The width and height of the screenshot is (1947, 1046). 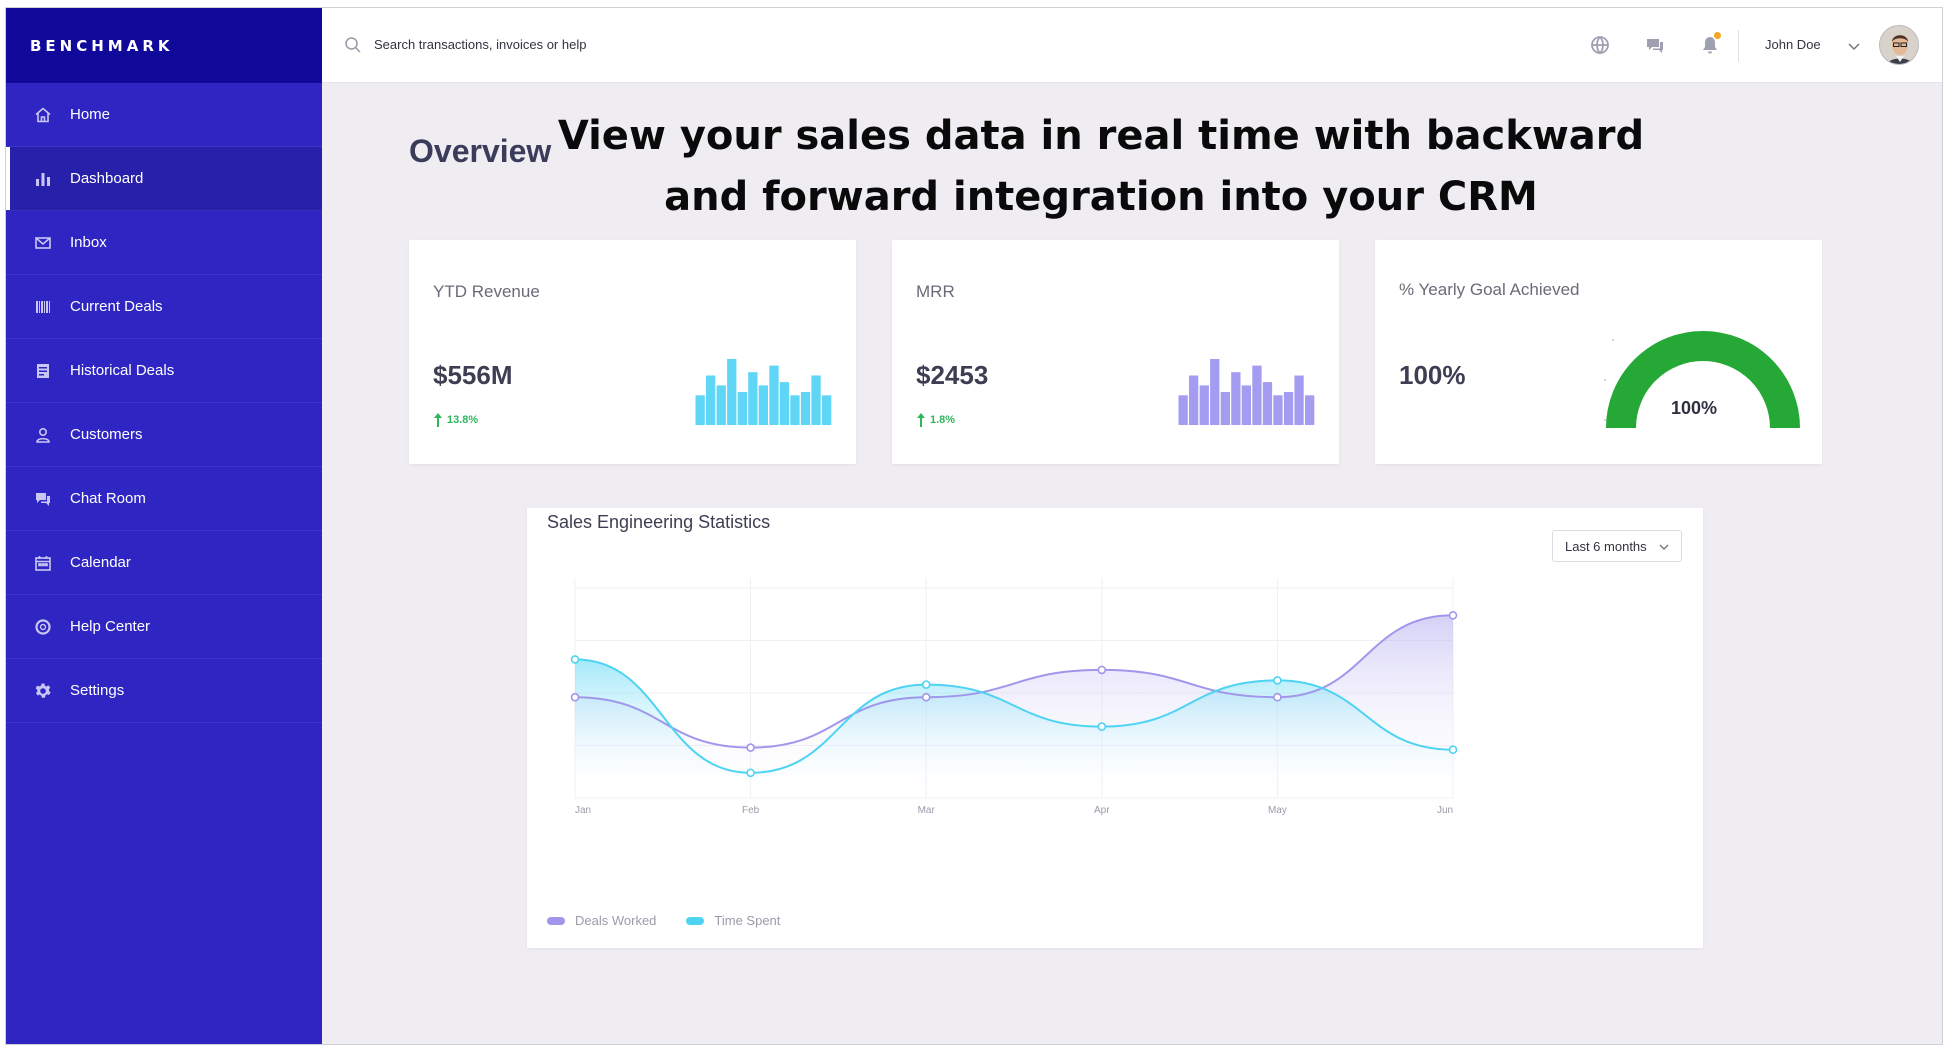 I want to click on x-tick-label: Apr, so click(x=1102, y=810).